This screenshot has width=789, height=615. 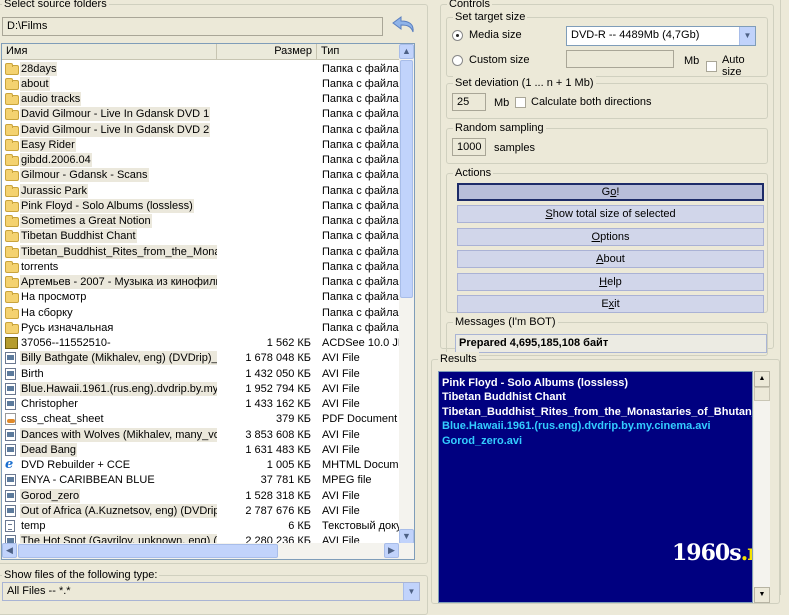 I want to click on column-header-type: Тип, so click(x=358, y=52).